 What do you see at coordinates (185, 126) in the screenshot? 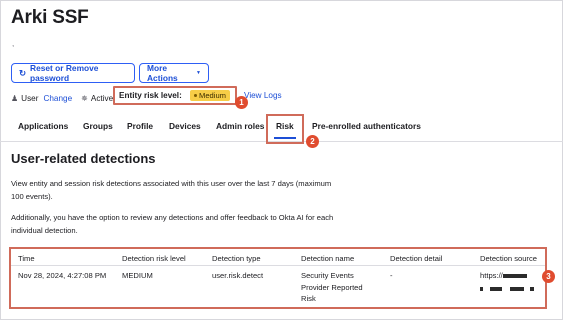
I see `tab-devices: Devices` at bounding box center [185, 126].